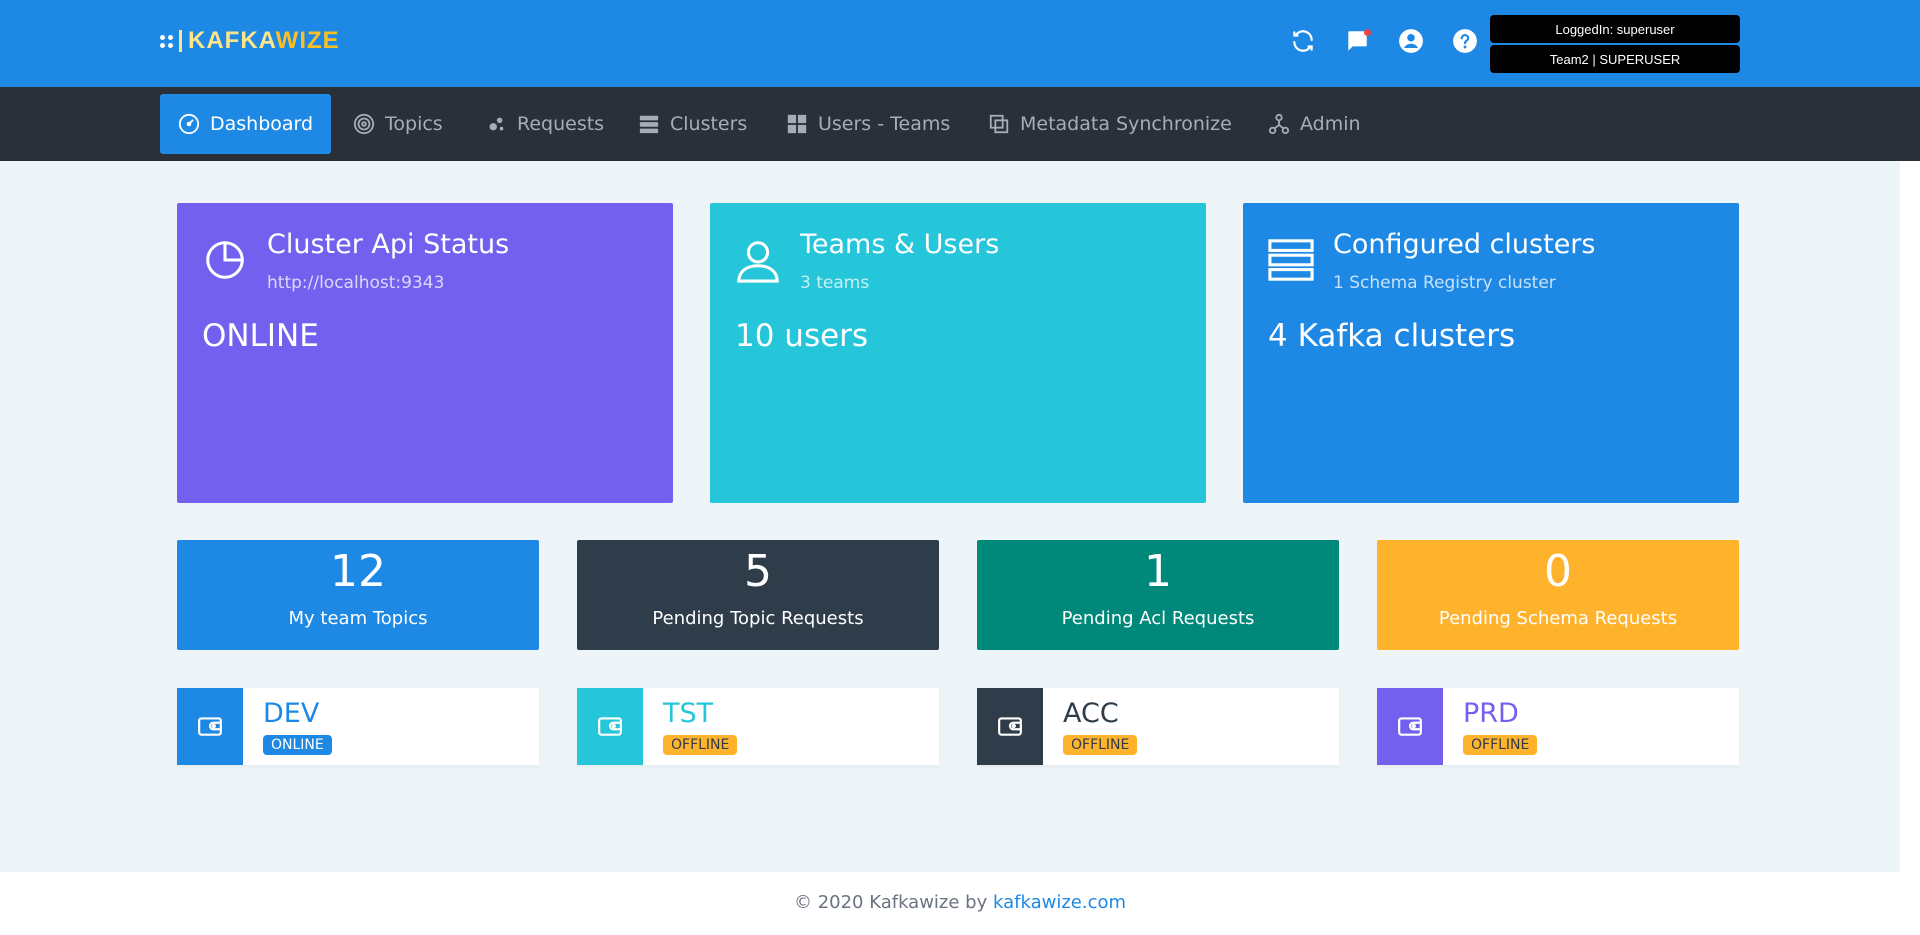 This screenshot has height=935, width=1920. Describe the element at coordinates (835, 283) in the screenshot. I see `card-subtitle: 3 teams` at that location.